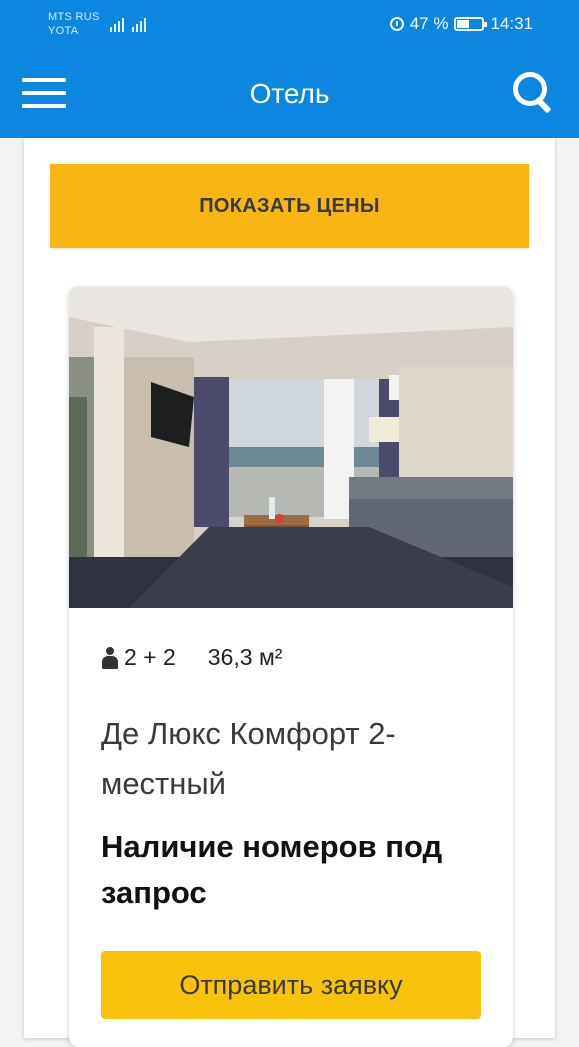 The width and height of the screenshot is (579, 1047). What do you see at coordinates (272, 869) in the screenshot?
I see `availability-text: Наличие номеров под запрос` at bounding box center [272, 869].